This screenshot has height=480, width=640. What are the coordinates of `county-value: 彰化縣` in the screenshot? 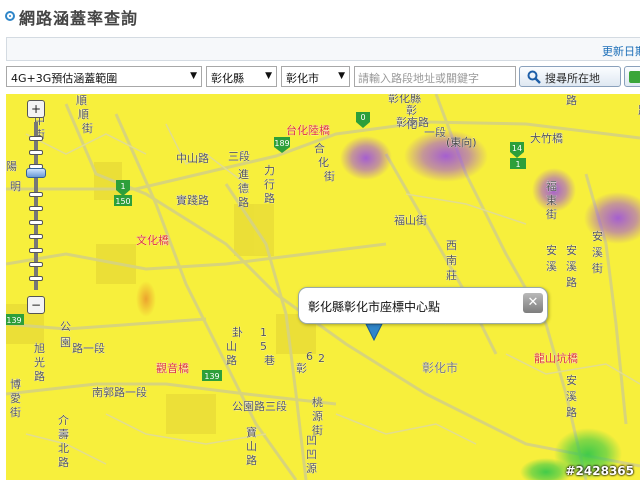 It's located at (227, 78).